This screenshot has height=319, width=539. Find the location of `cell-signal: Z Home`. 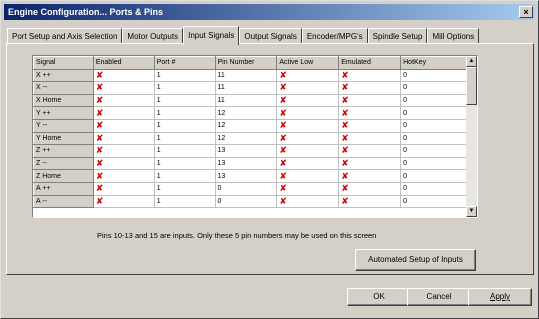

cell-signal: Z Home is located at coordinates (63, 176).